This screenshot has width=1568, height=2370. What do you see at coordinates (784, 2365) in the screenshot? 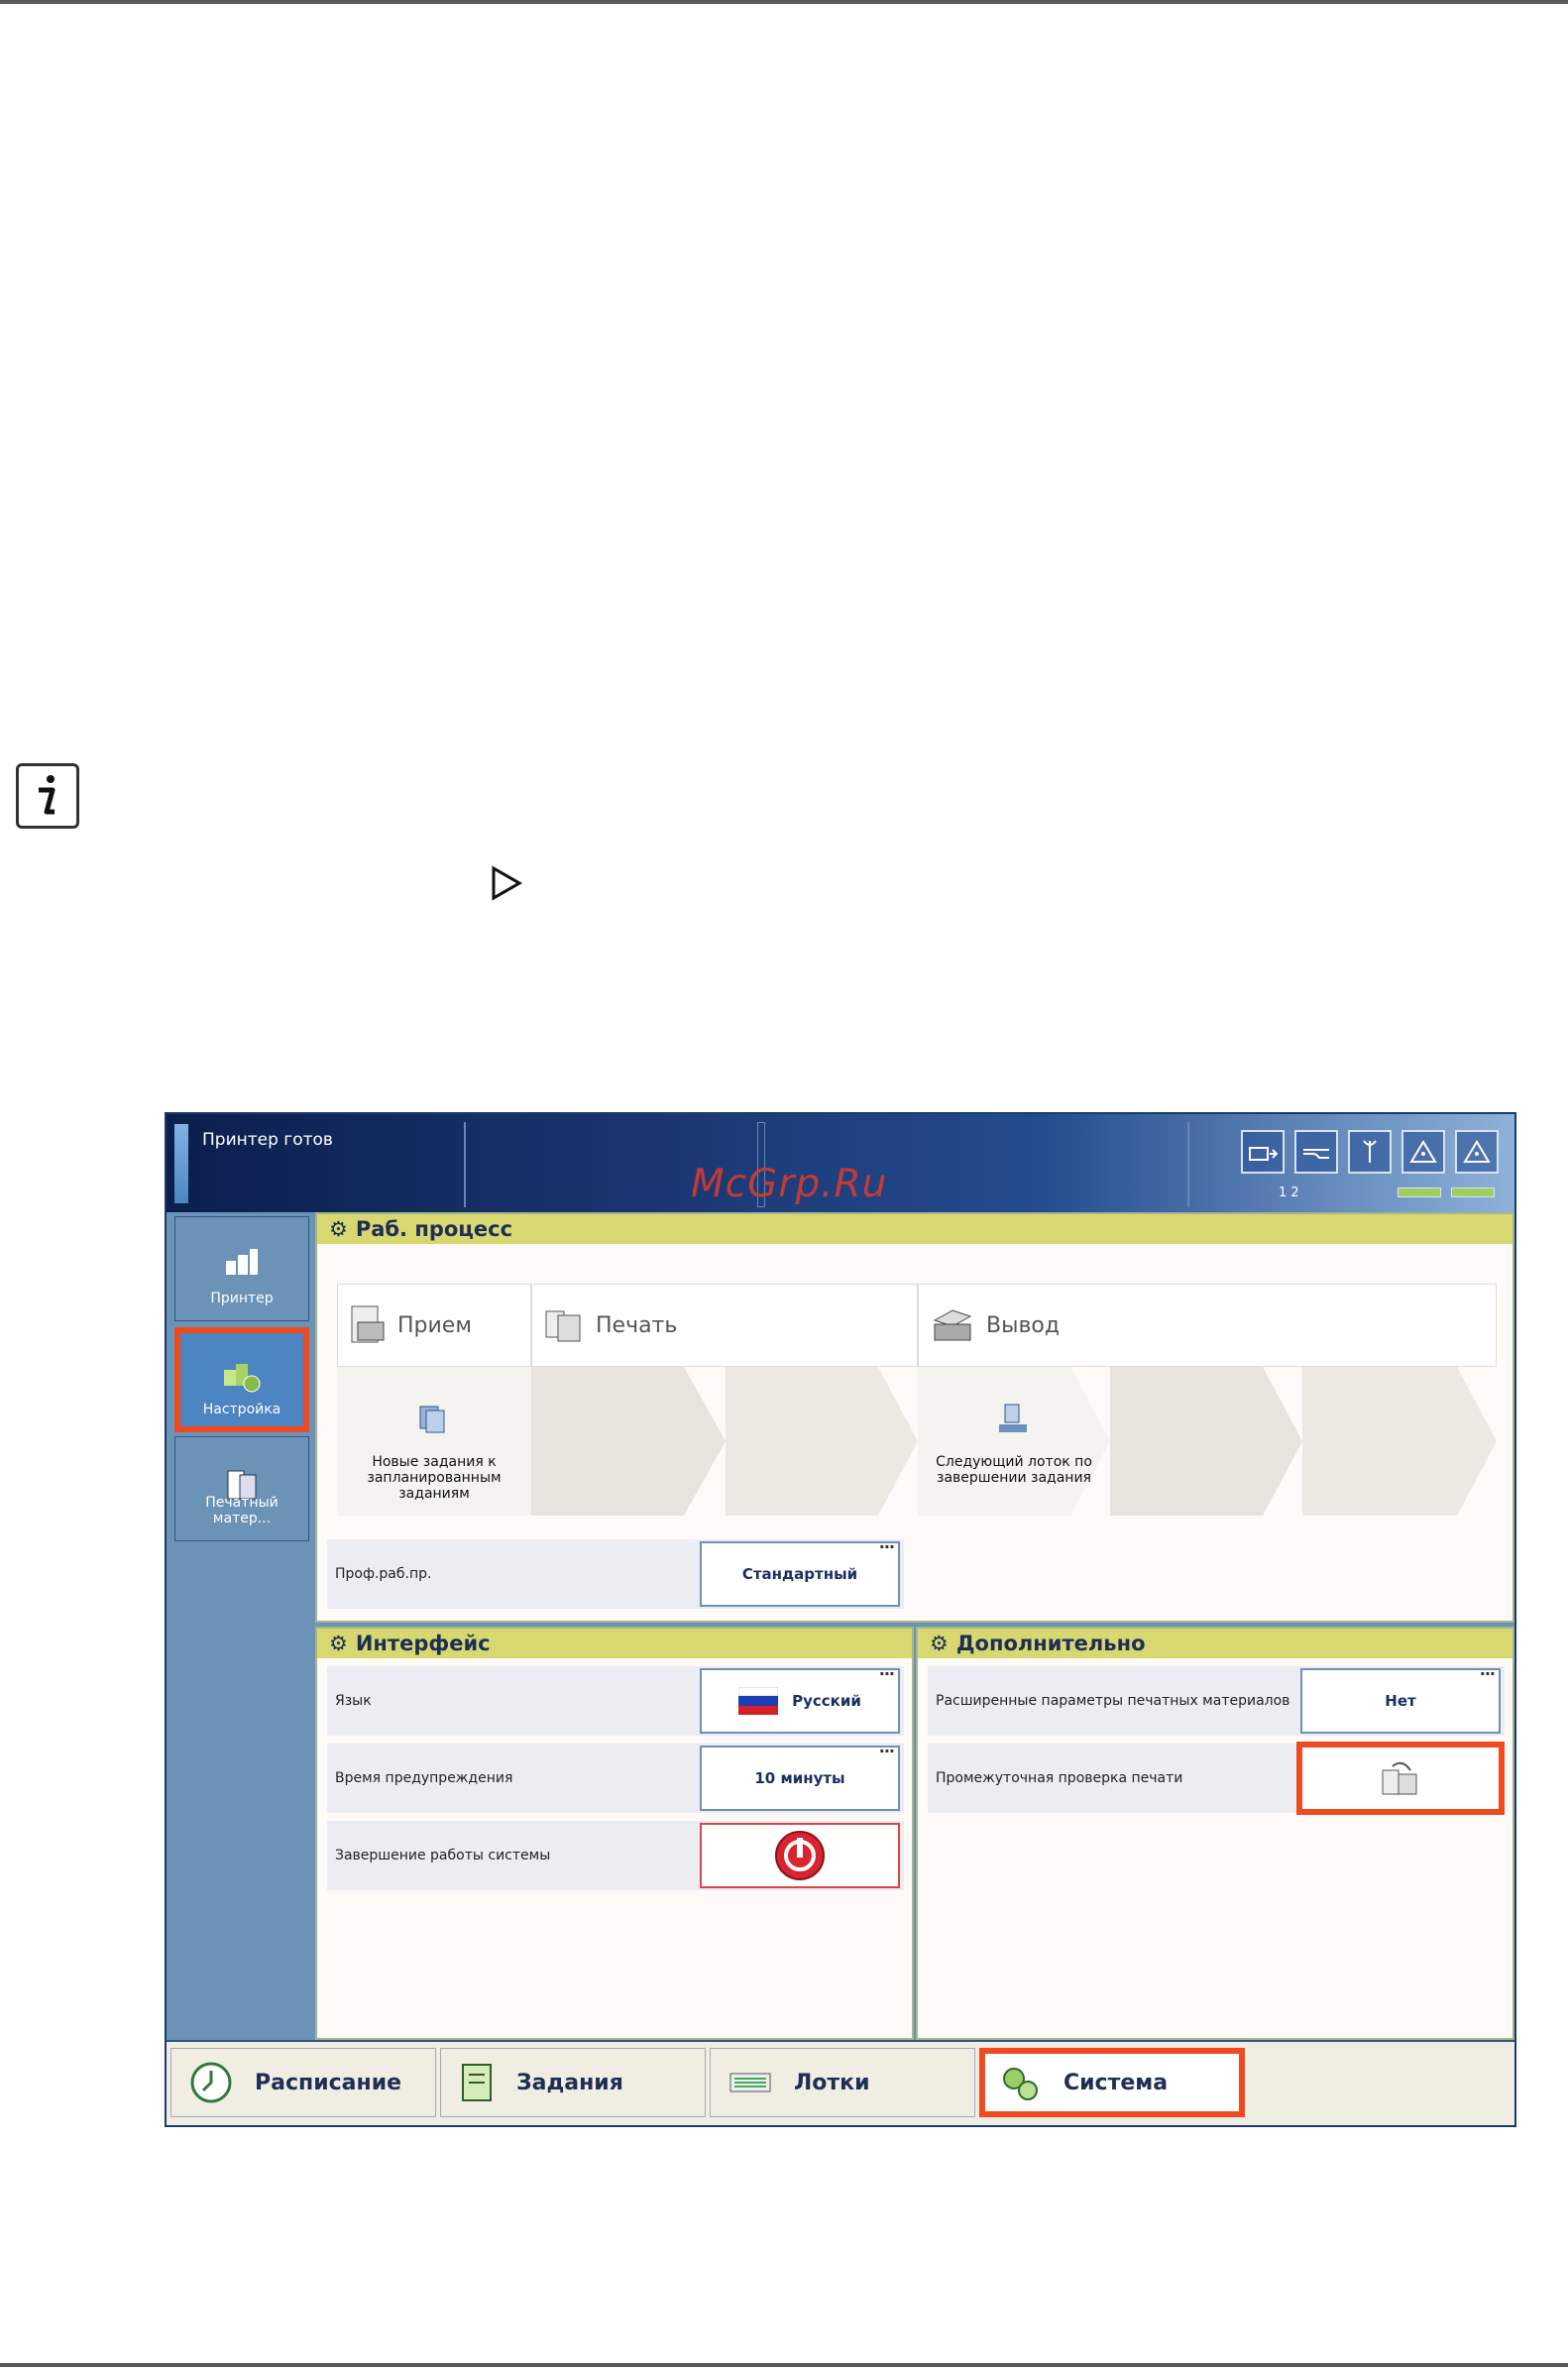
I see `bottom-rule` at bounding box center [784, 2365].